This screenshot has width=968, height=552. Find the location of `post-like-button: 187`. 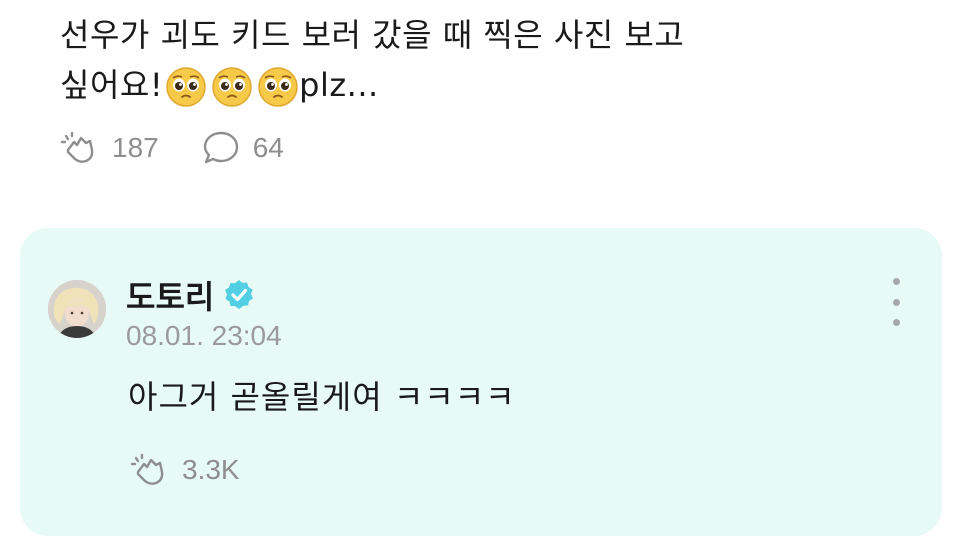

post-like-button: 187 is located at coordinates (109, 148).